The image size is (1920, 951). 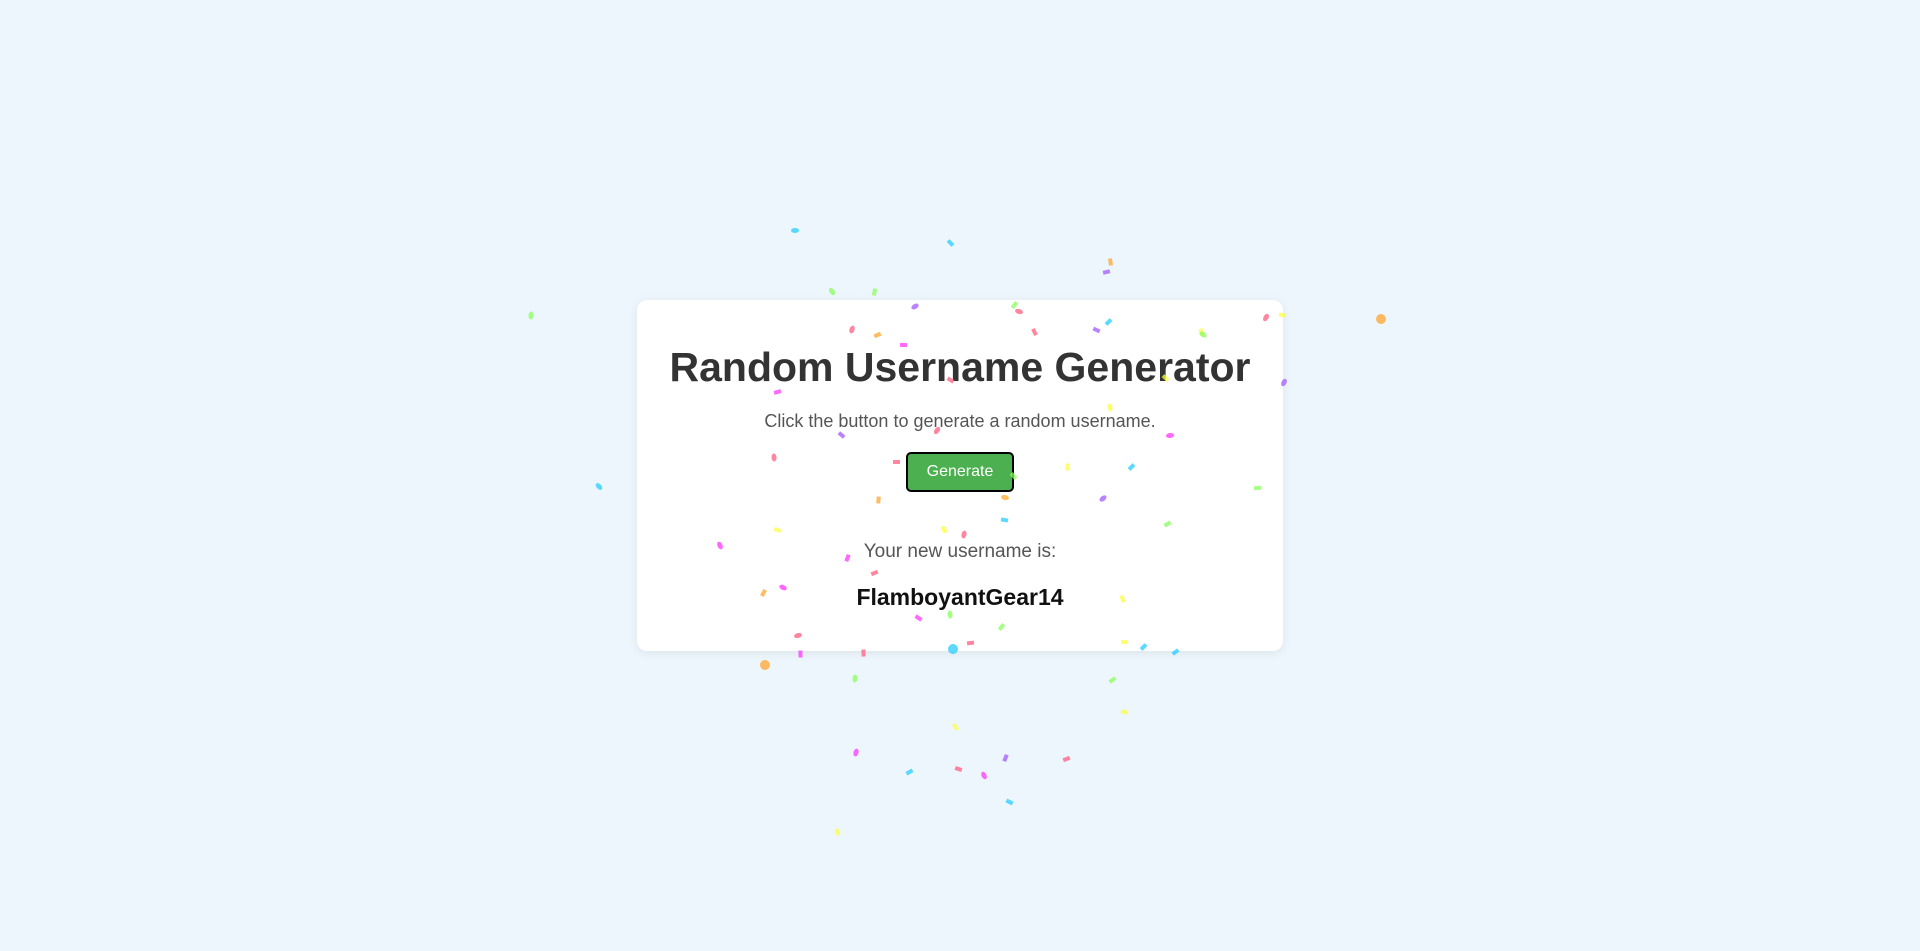 I want to click on page-title: Random Username Generator, so click(x=960, y=367).